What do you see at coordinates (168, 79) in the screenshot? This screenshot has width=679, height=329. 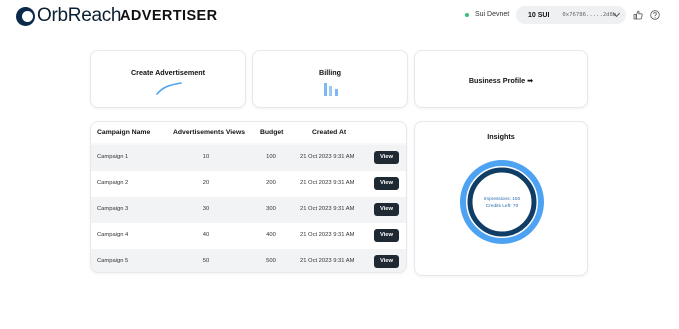 I see `create-advertisement-card: Create Advertisement` at bounding box center [168, 79].